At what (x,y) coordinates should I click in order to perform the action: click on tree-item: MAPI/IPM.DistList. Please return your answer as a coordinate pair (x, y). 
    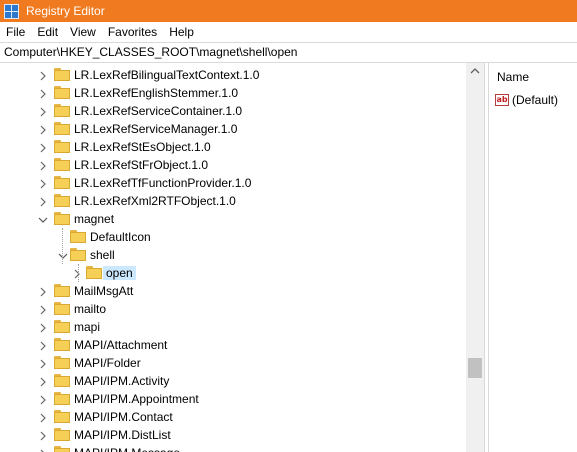
    Looking at the image, I should click on (233, 435).